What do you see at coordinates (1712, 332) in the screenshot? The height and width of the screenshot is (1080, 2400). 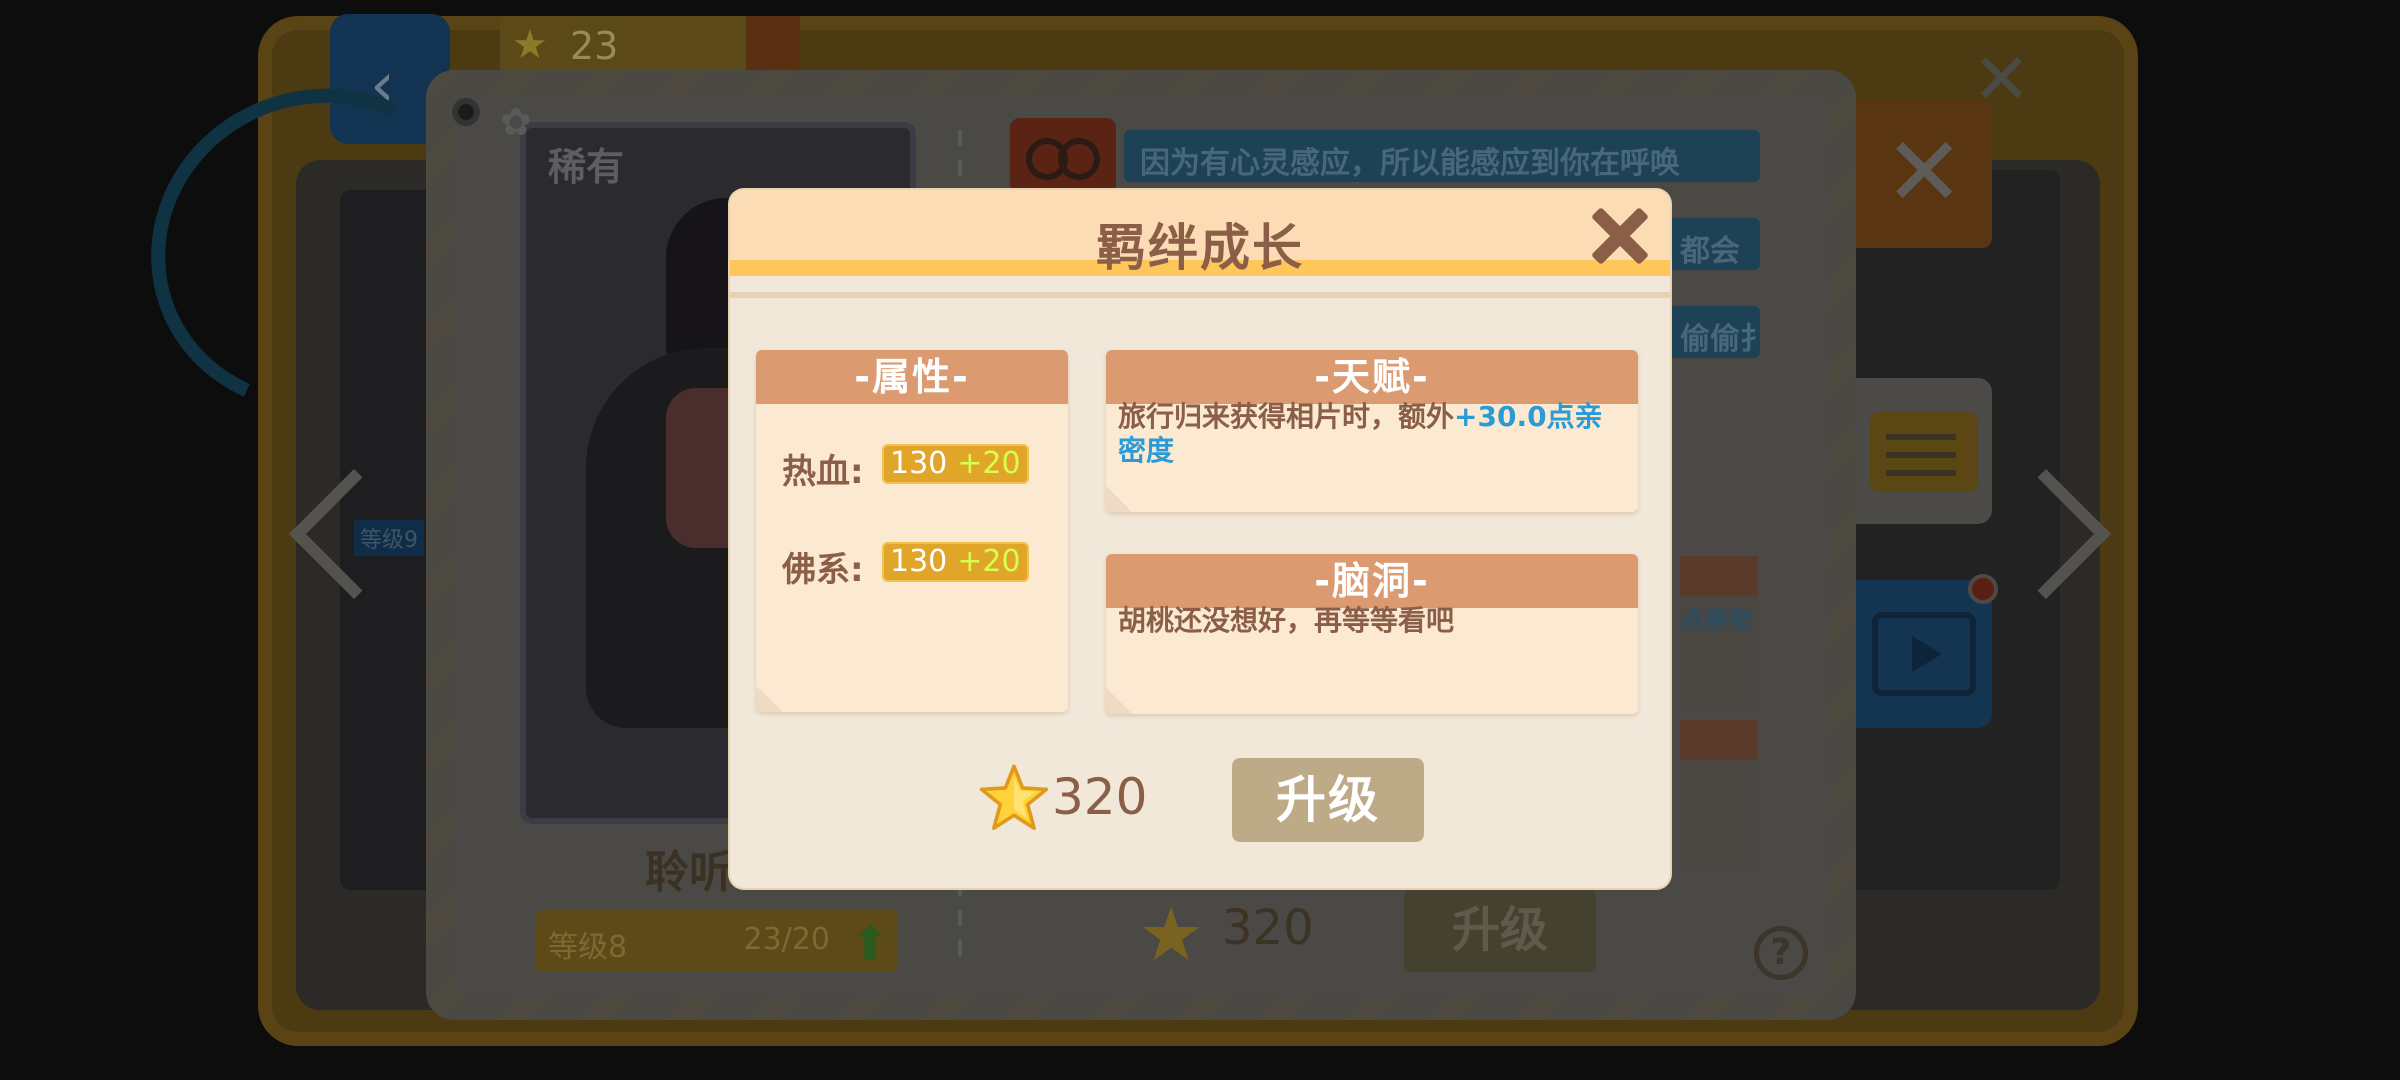 I see `story-line-3: 偷偷扌` at bounding box center [1712, 332].